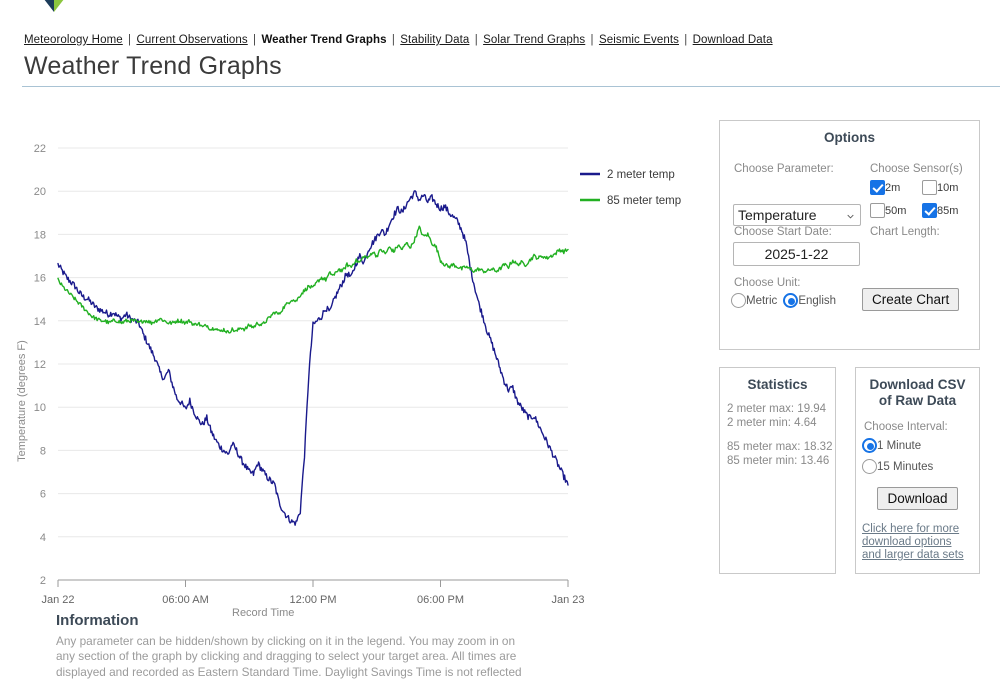 The image size is (1000, 680). I want to click on sensor-option-label: 50m, so click(896, 210).